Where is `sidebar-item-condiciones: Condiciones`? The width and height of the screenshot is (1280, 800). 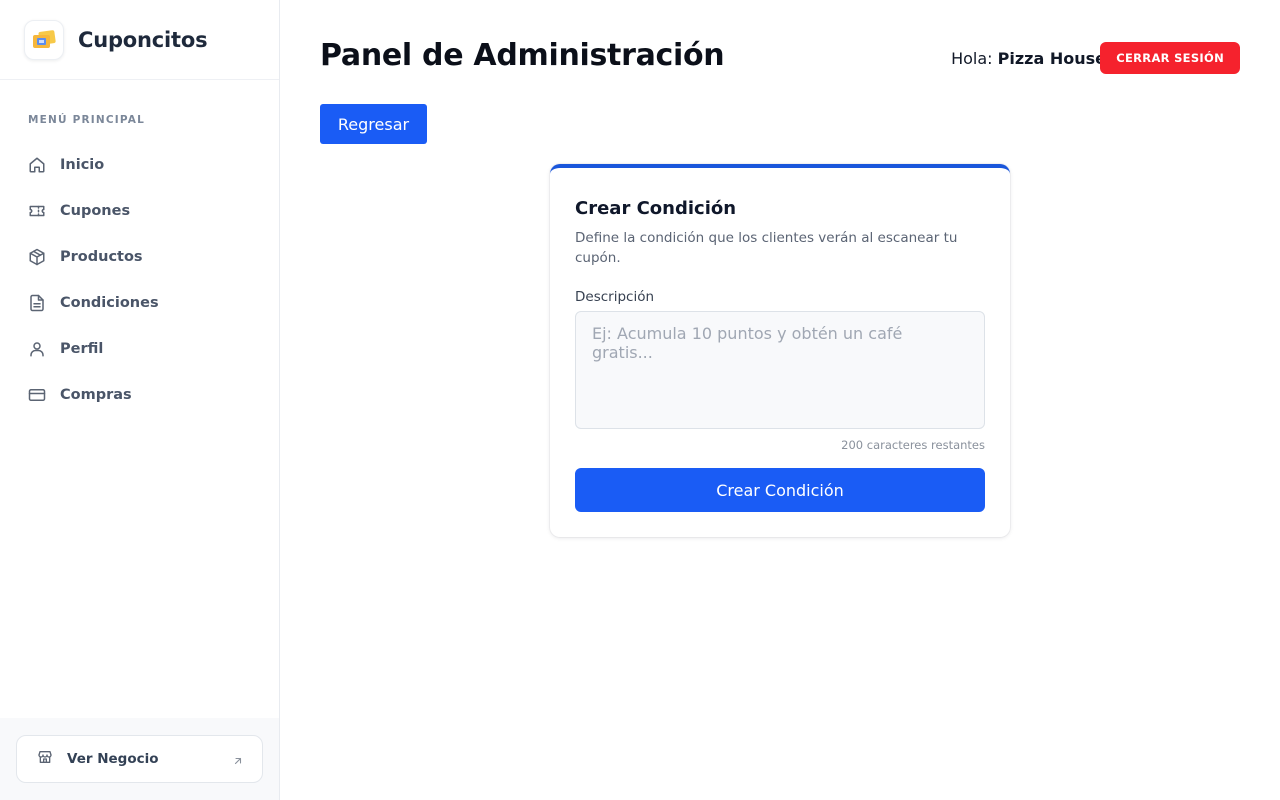
sidebar-item-condiciones: Condiciones is located at coordinates (140, 303).